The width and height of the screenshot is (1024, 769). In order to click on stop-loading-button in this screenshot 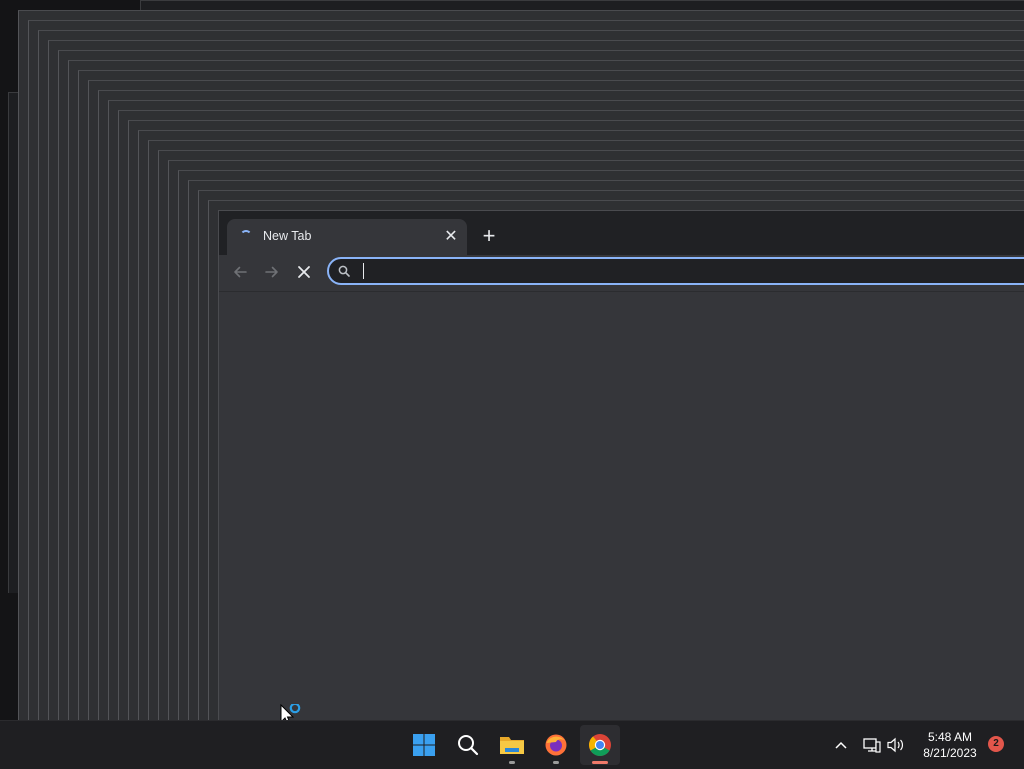, I will do `click(304, 272)`.